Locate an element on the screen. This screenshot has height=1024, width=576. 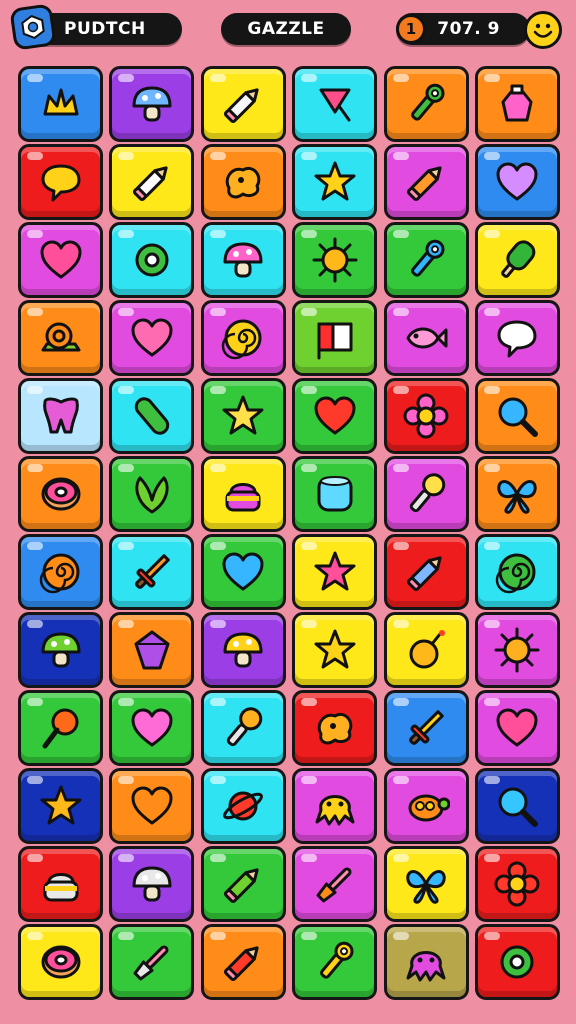
blob-icon is located at coordinates (243, 183).